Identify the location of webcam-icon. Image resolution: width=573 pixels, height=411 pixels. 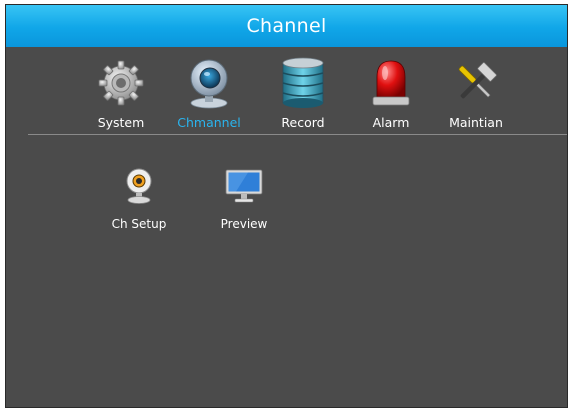
(139, 186).